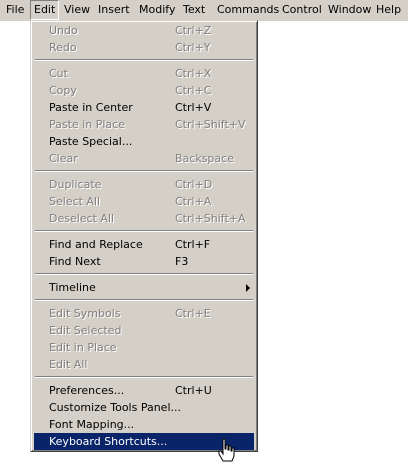  What do you see at coordinates (182, 261) in the screenshot?
I see `menu-item-shortcut: F3` at bounding box center [182, 261].